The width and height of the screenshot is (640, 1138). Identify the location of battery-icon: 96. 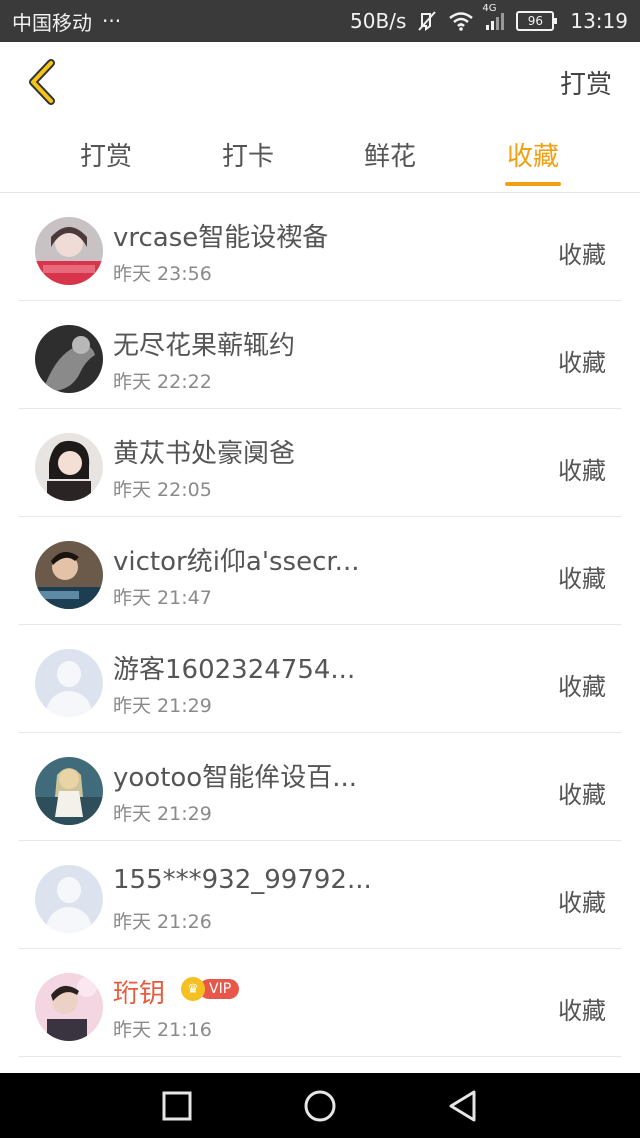
(537, 21).